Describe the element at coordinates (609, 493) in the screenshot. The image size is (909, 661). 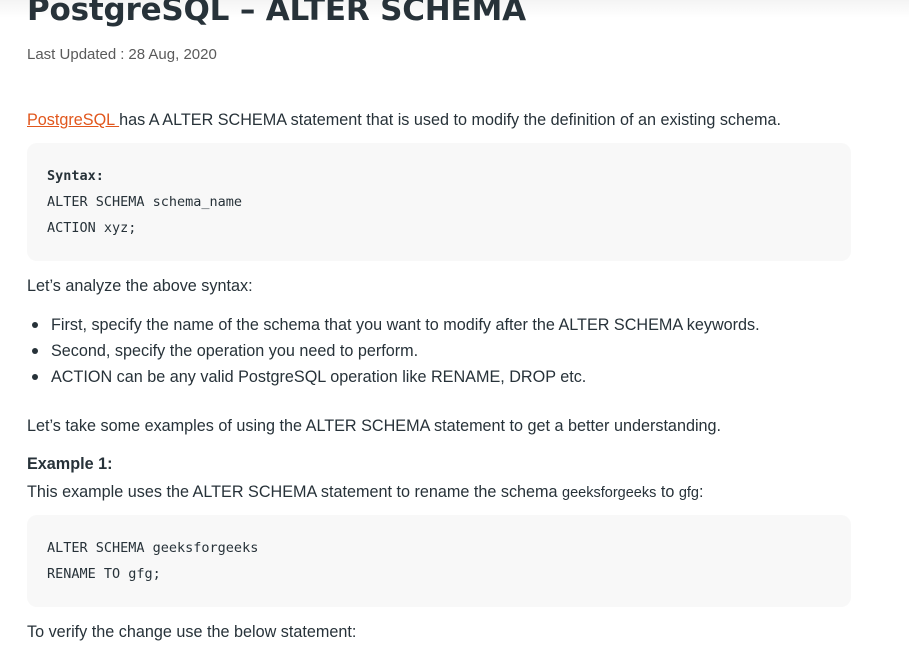
I see `schema-old-name: geeksforgeeks` at that location.